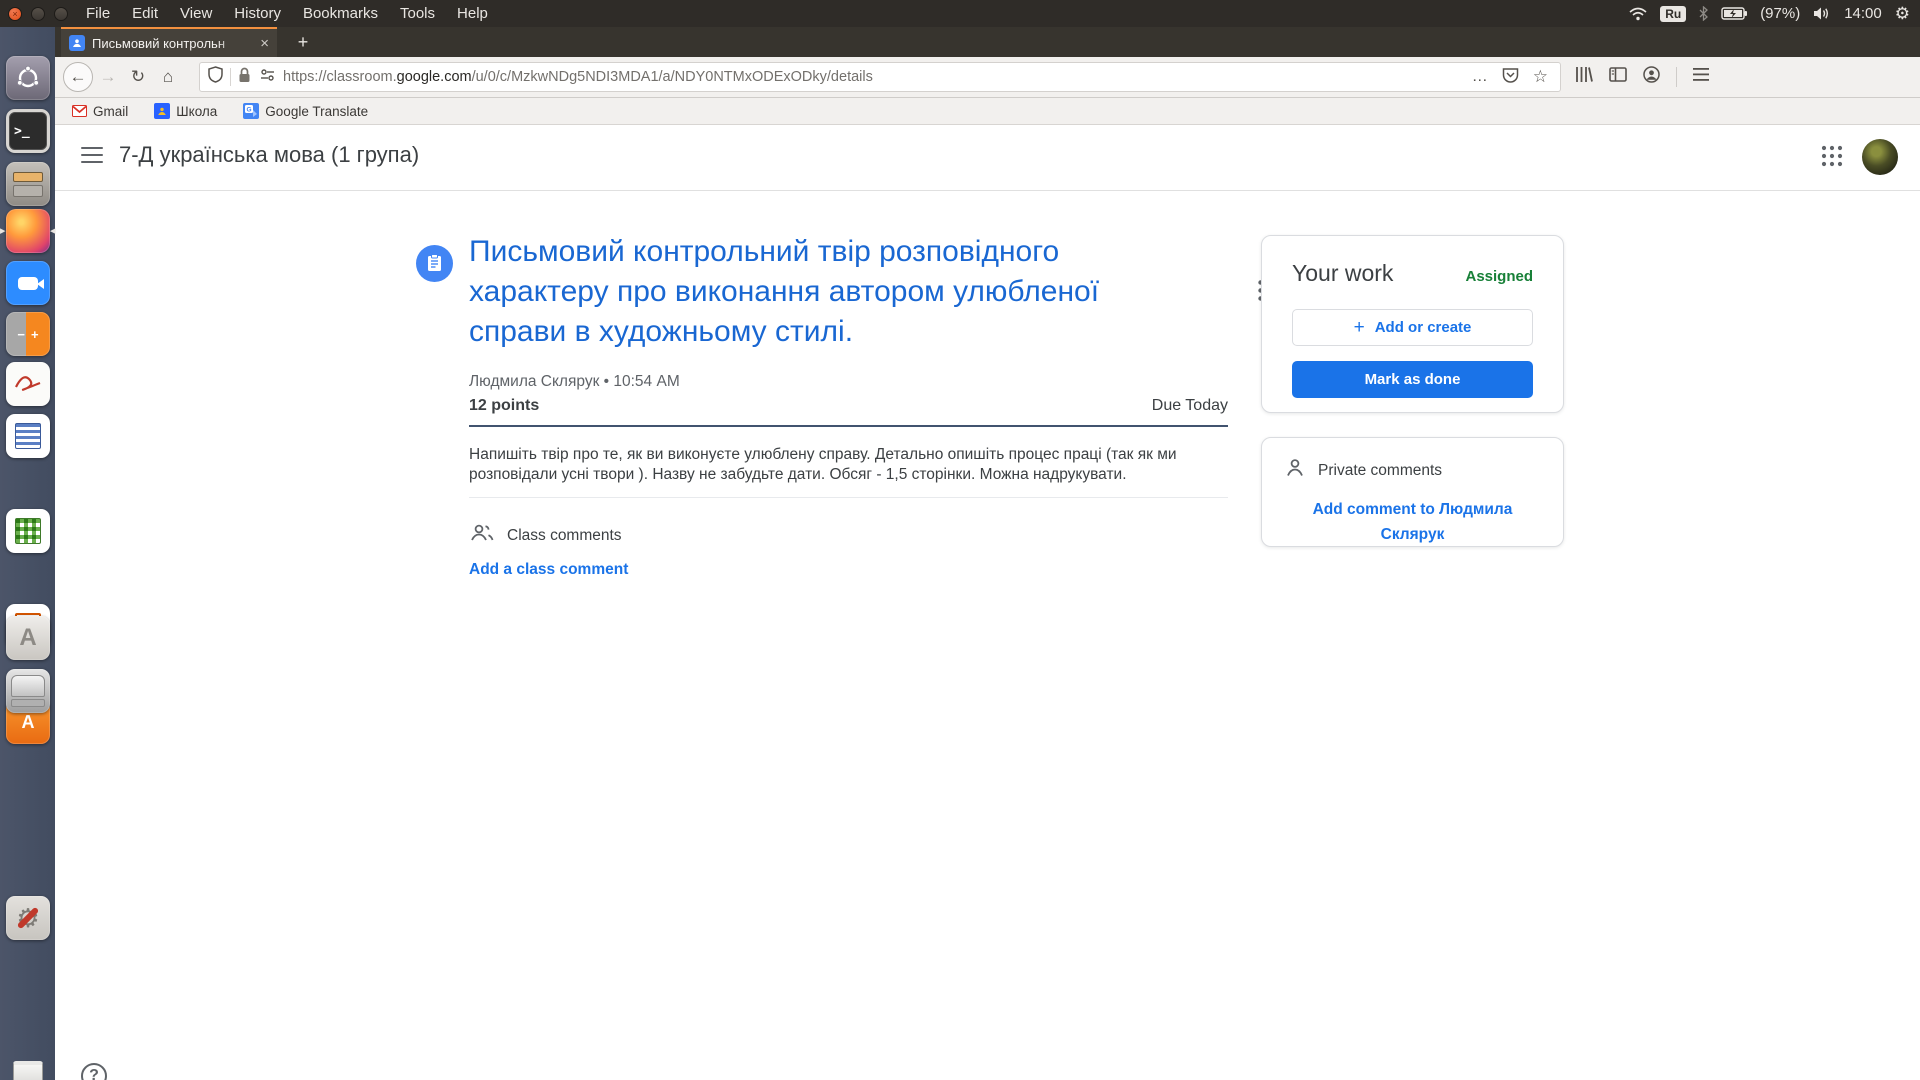  I want to click on help-question-glyph: ?, so click(94, 1073).